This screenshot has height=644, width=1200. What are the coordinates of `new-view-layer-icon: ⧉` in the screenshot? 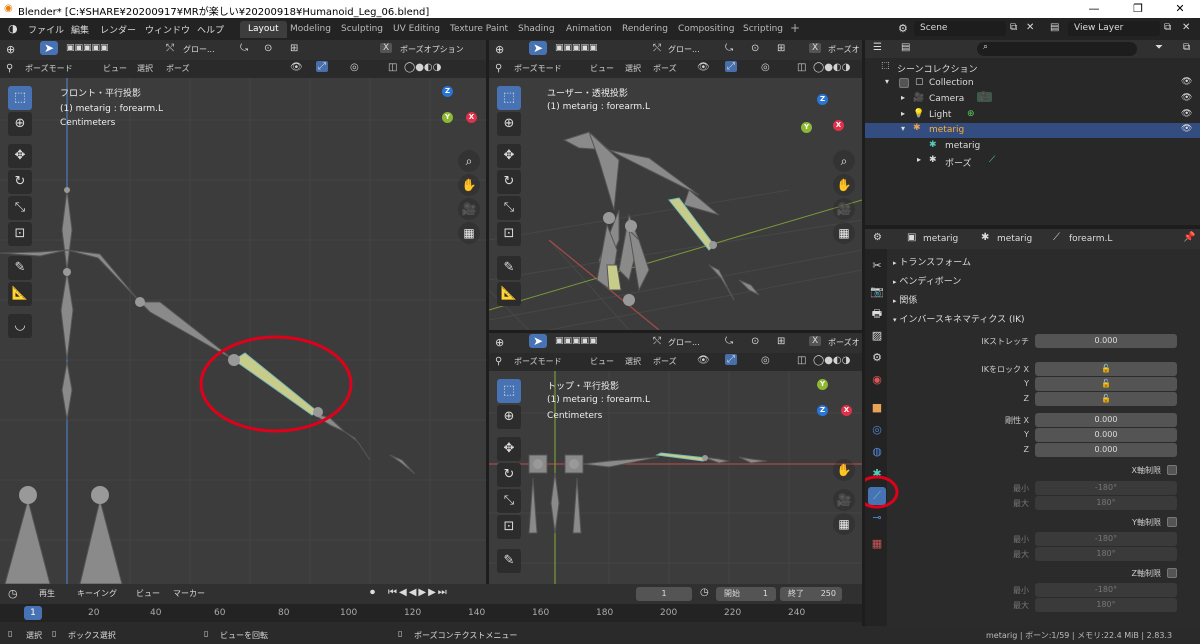 It's located at (1167, 27).